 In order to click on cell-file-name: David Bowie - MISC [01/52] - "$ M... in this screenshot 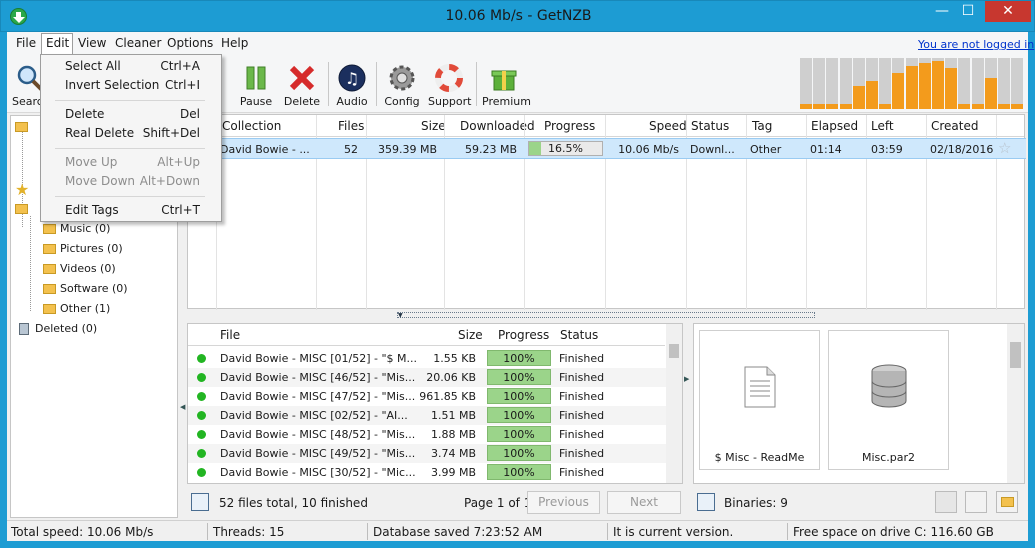, I will do `click(318, 358)`.